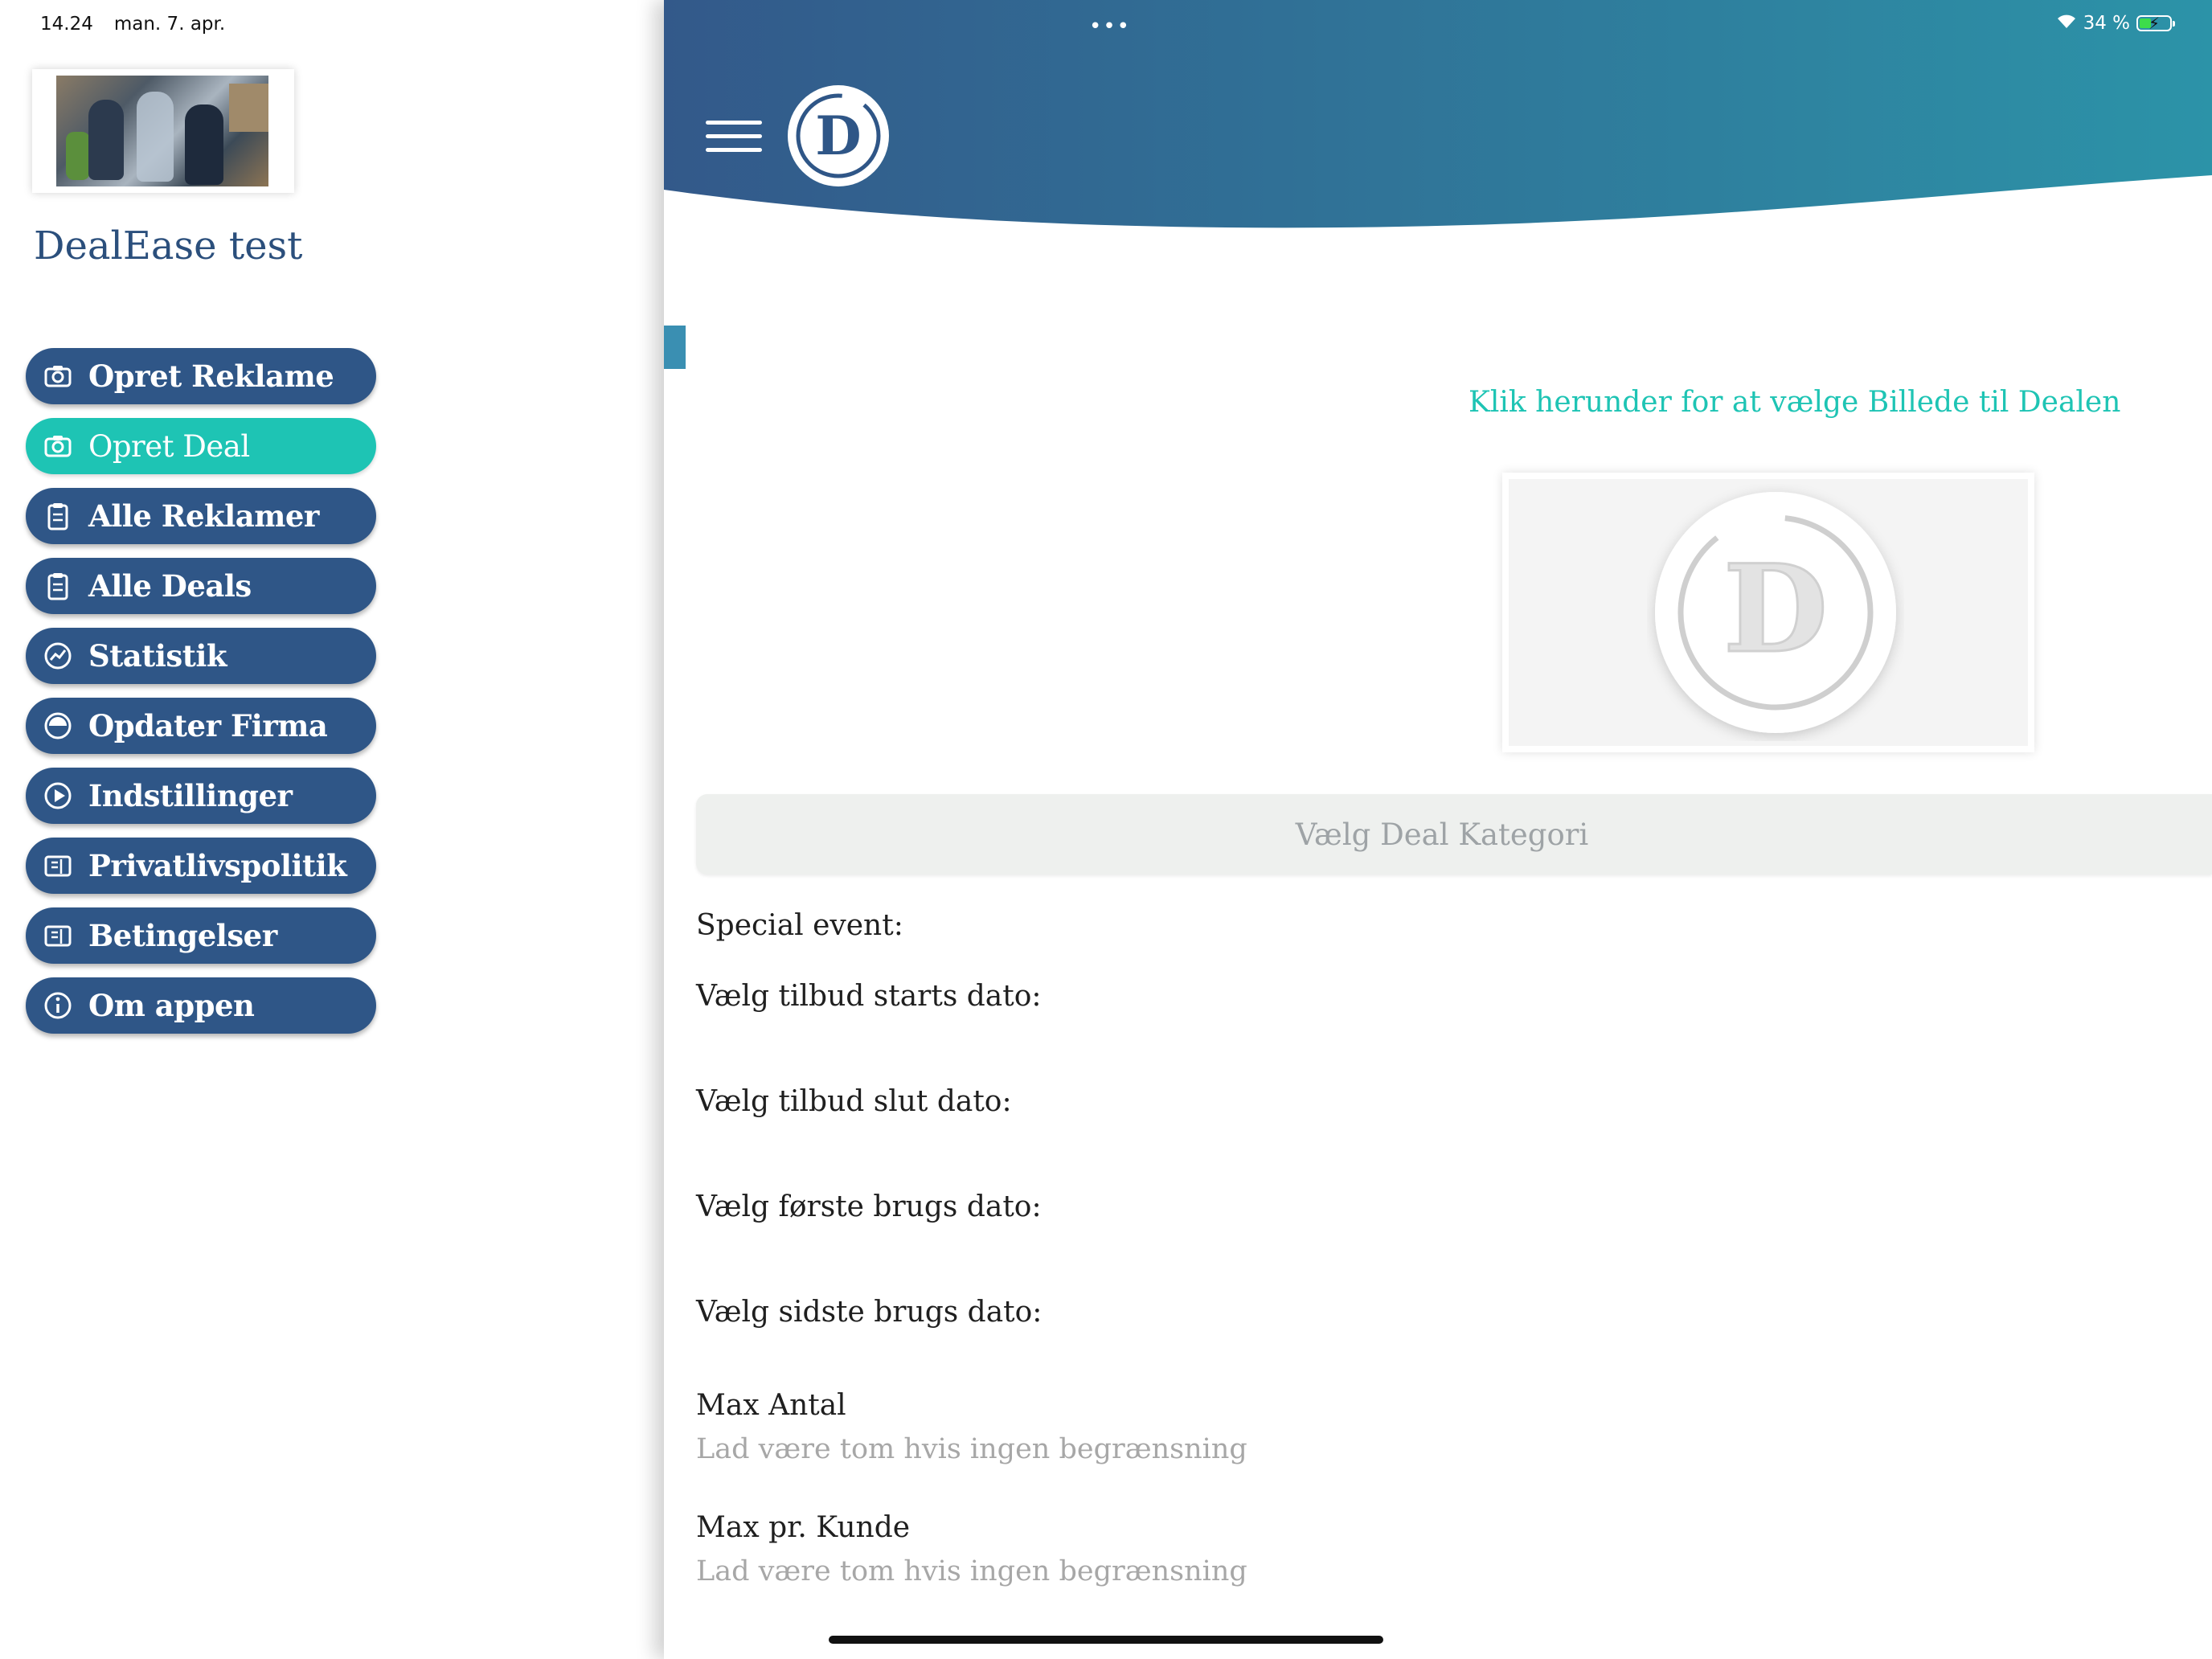  I want to click on placeholder-logo-letter: D, so click(1775, 609).